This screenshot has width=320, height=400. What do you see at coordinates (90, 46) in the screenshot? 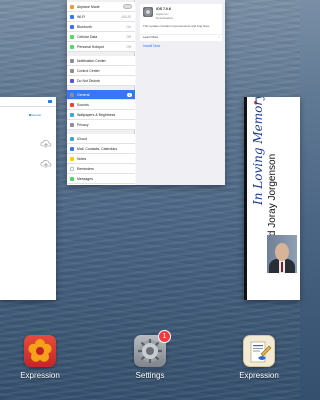
I see `settings-item-label: Personal Hotspot` at bounding box center [90, 46].